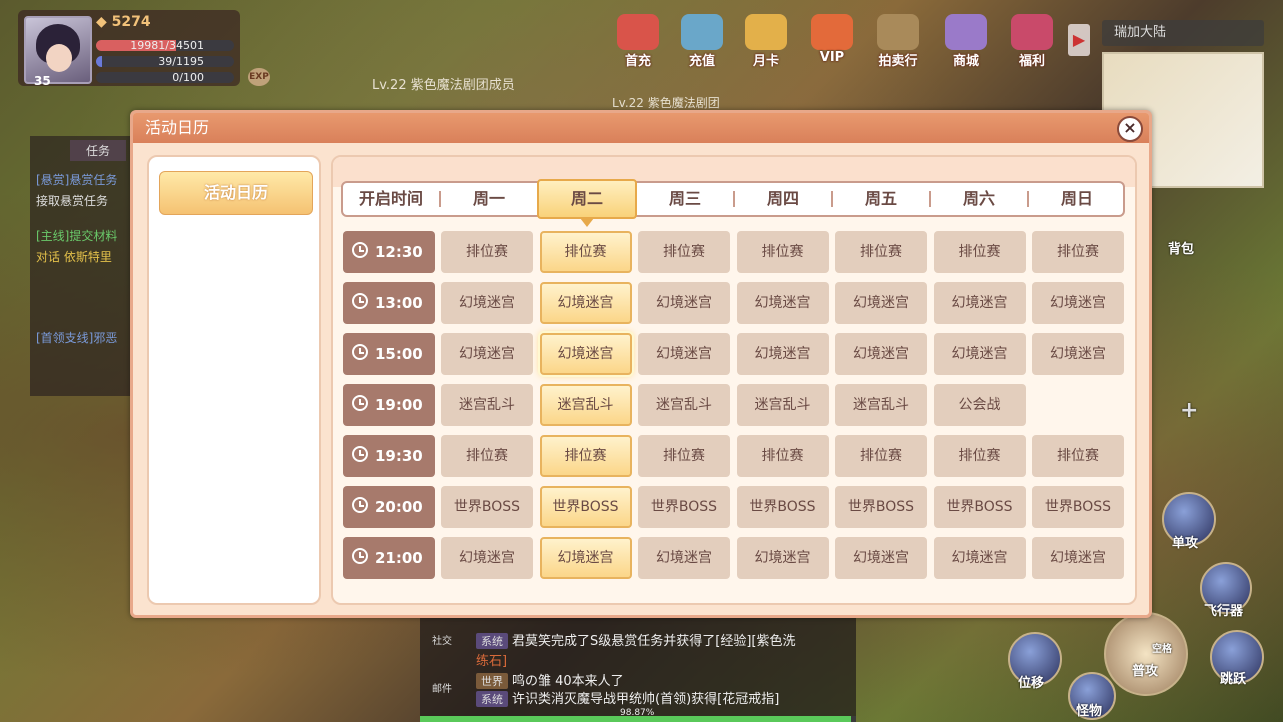 Image resolution: width=1283 pixels, height=722 pixels. What do you see at coordinates (399, 558) in the screenshot?
I see `time-label: 21:00` at bounding box center [399, 558].